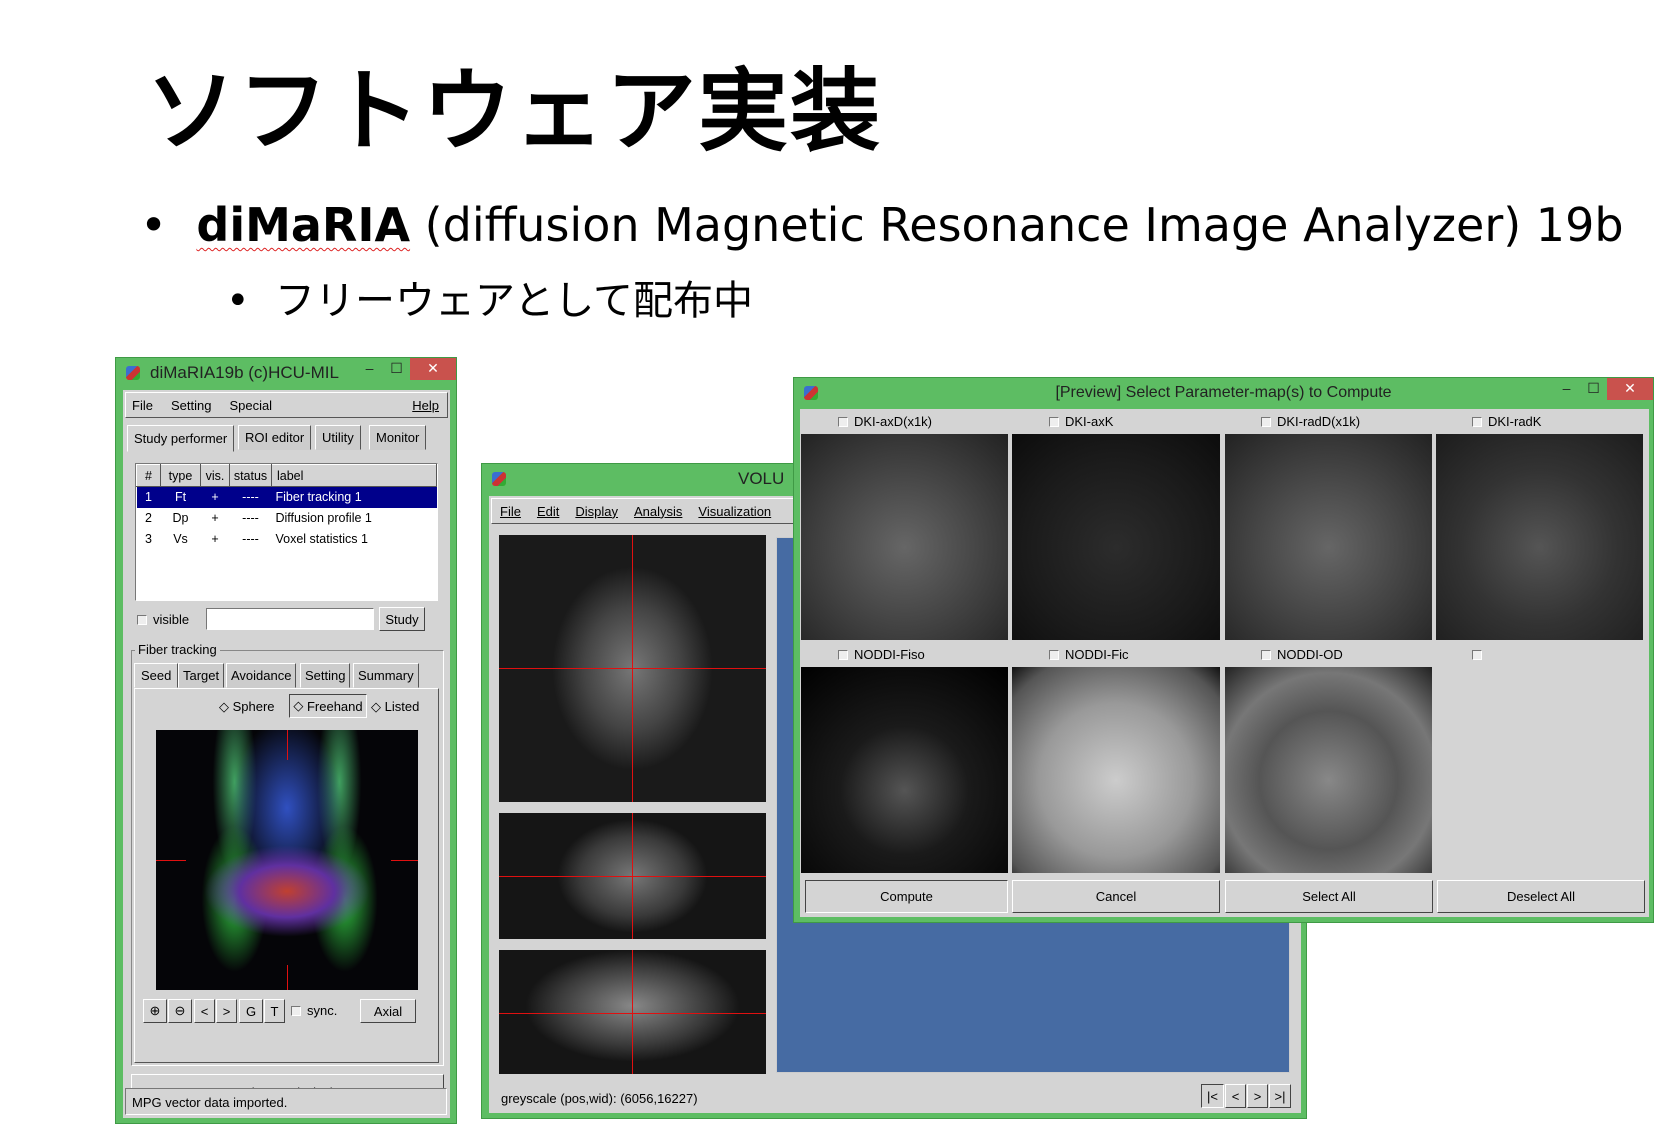  I want to click on col-status: status, so click(250, 475).